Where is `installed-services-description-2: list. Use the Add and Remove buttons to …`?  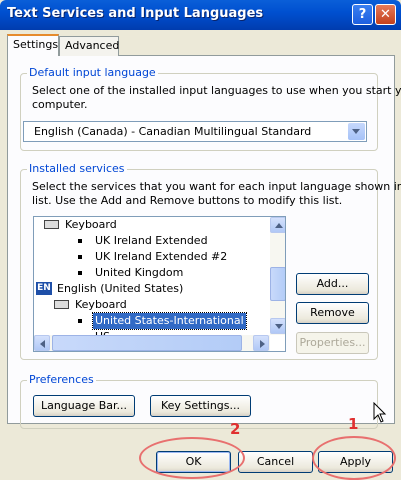 installed-services-description-2: list. Use the Add and Remove buttons to … is located at coordinates (187, 200).